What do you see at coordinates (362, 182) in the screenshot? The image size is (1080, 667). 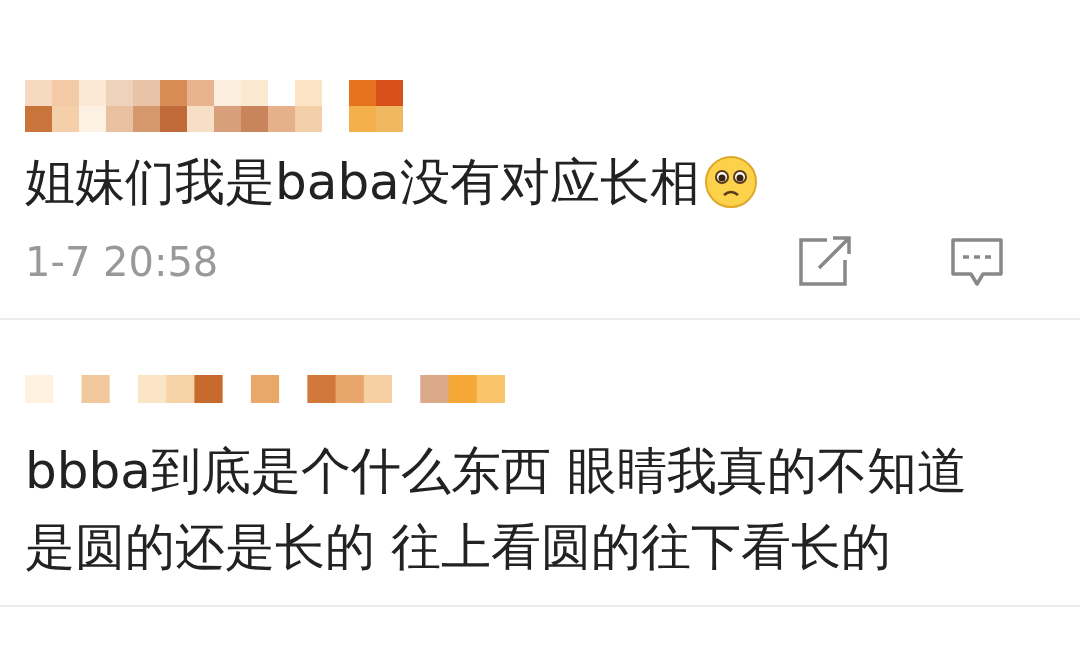 I see `comment-text: 姐妹们我是baba没有对应长相` at bounding box center [362, 182].